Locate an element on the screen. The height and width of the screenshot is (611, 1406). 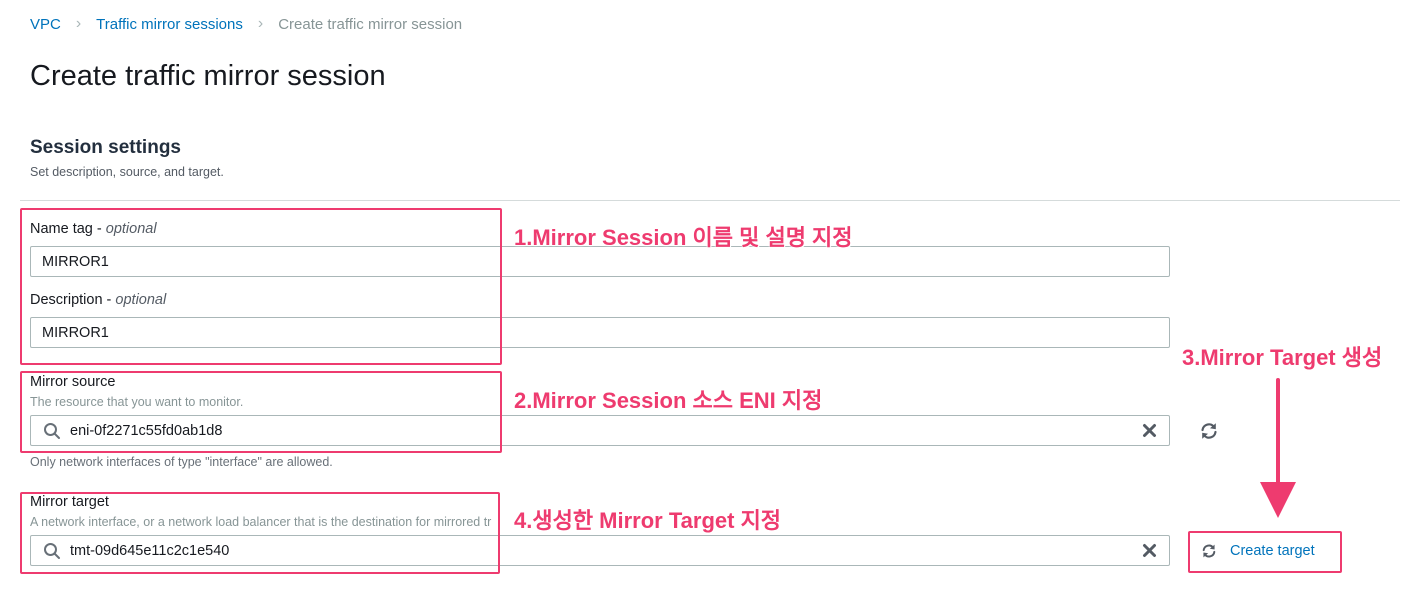
mirror-target-label: Mirror target is located at coordinates (69, 502).